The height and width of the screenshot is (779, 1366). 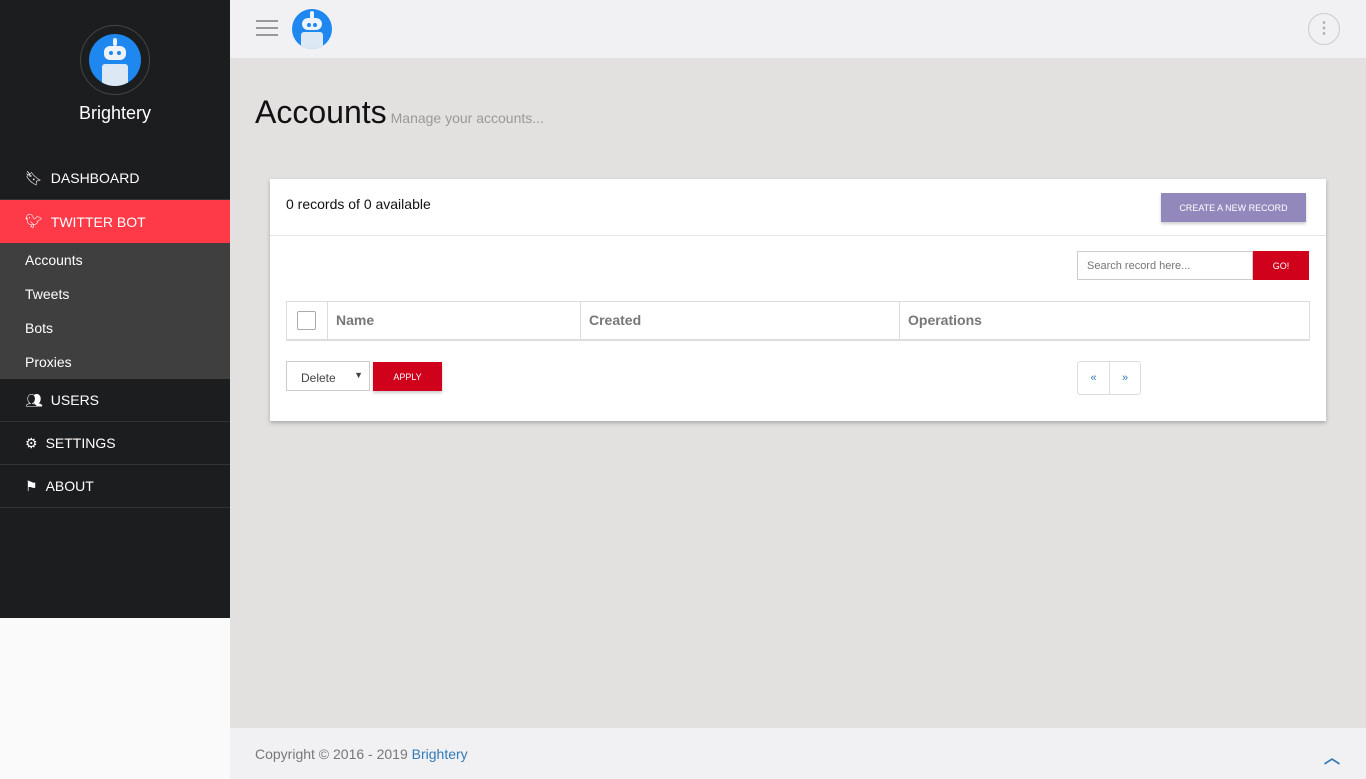 What do you see at coordinates (267, 30) in the screenshot?
I see `hamburger-menu-icon` at bounding box center [267, 30].